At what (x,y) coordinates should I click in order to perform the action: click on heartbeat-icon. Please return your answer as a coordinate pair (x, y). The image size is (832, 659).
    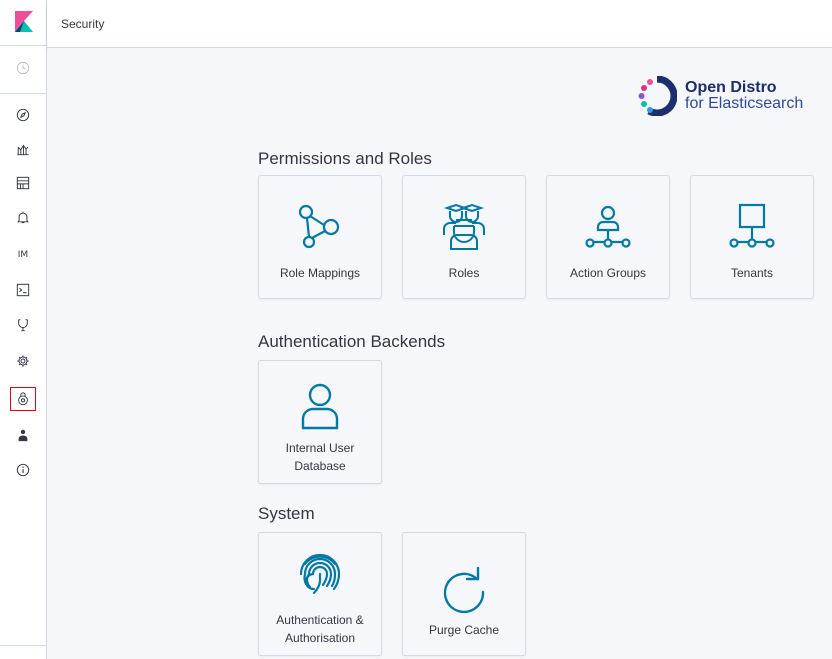
    Looking at the image, I should click on (23, 325).